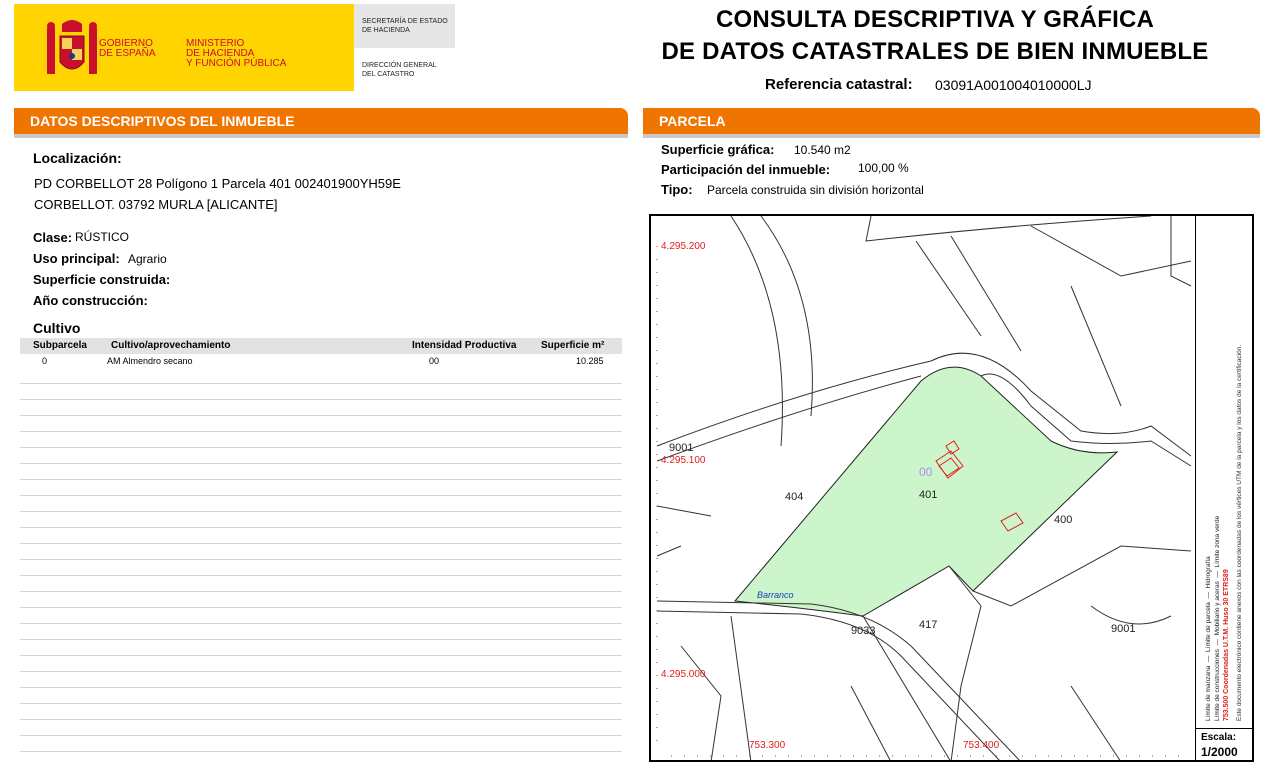 Image resolution: width=1280 pixels, height=762 pixels. What do you see at coordinates (863, 631) in the screenshot?
I see `parcel-9033: 9033` at bounding box center [863, 631].